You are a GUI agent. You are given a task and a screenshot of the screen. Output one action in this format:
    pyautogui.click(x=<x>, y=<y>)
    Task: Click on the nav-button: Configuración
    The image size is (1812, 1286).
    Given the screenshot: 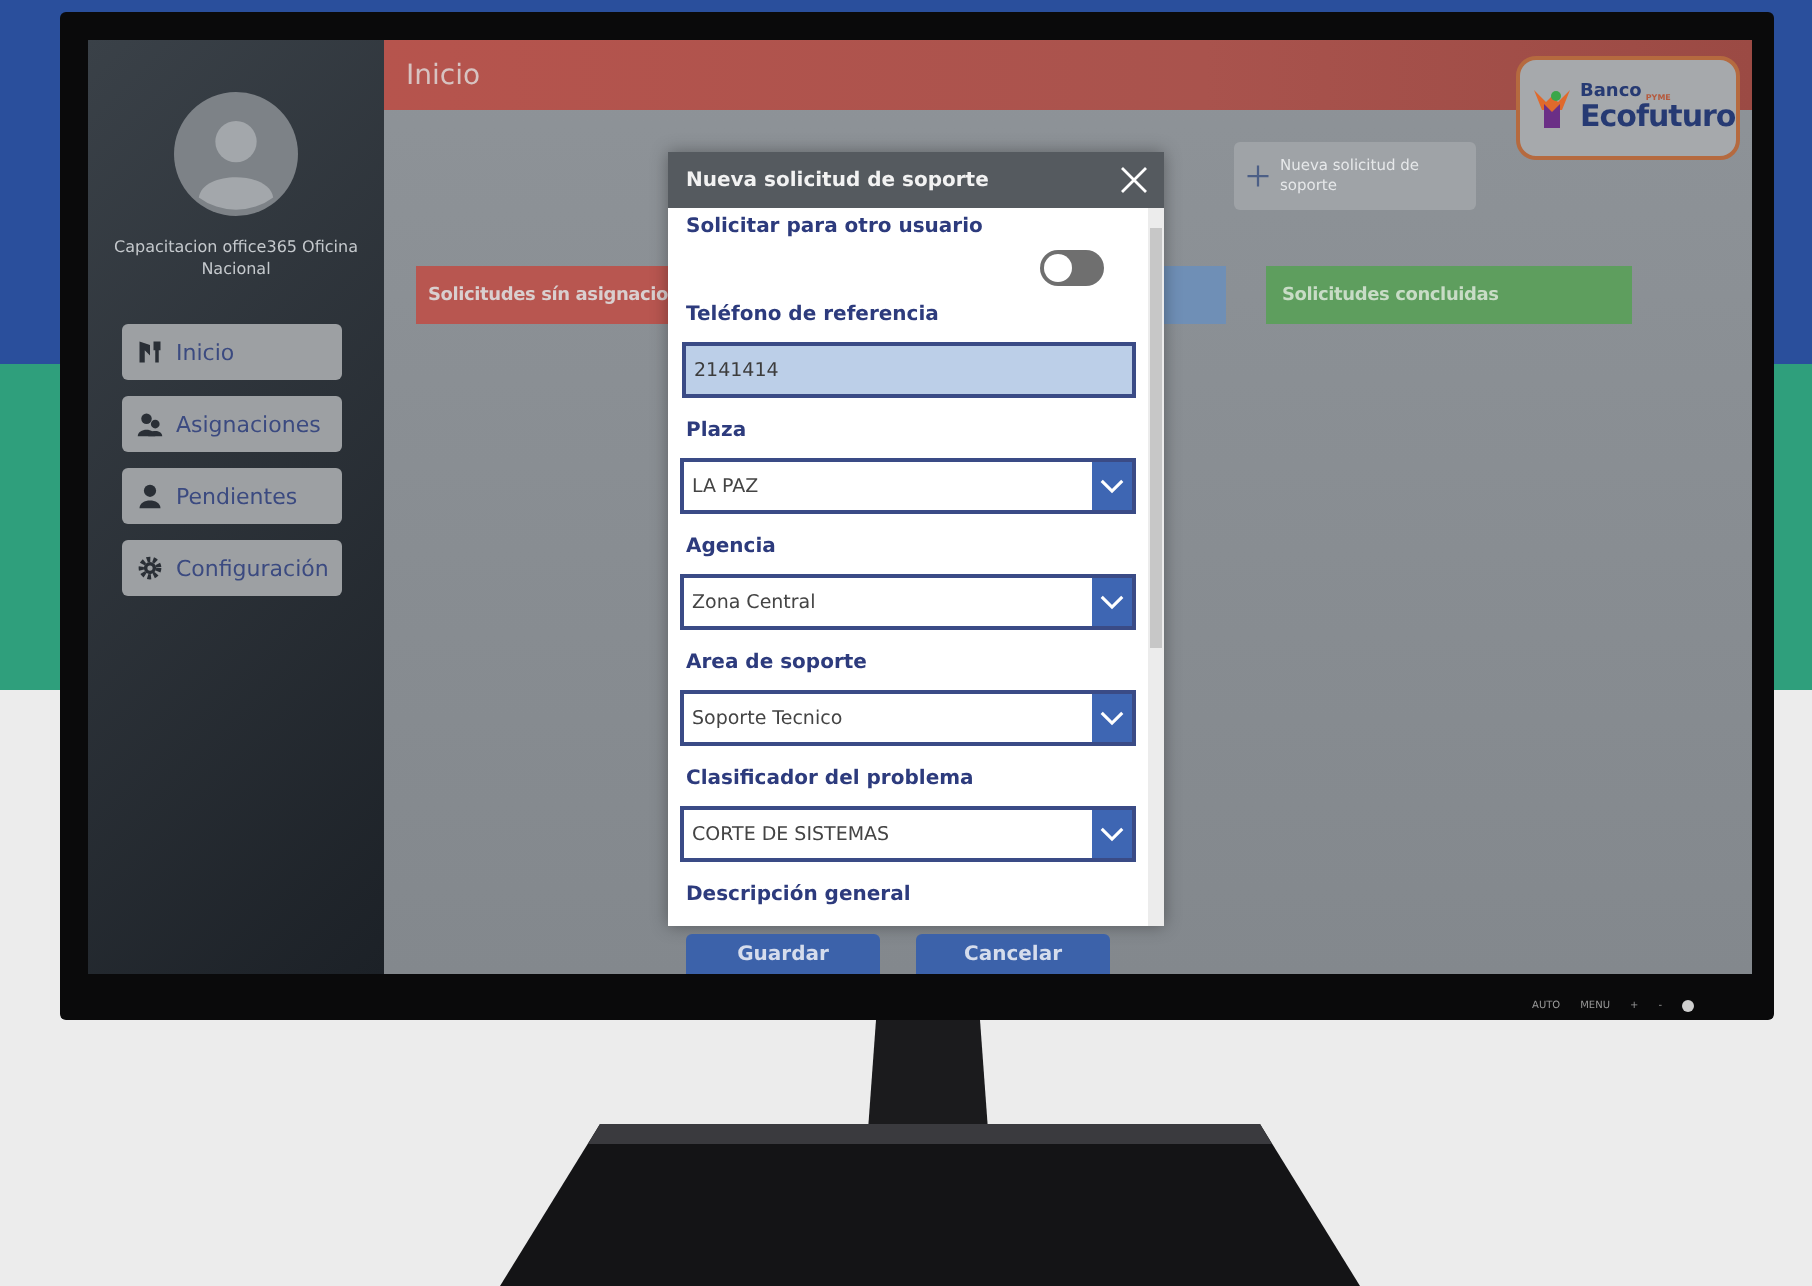 What is the action you would take?
    pyautogui.click(x=232, y=568)
    